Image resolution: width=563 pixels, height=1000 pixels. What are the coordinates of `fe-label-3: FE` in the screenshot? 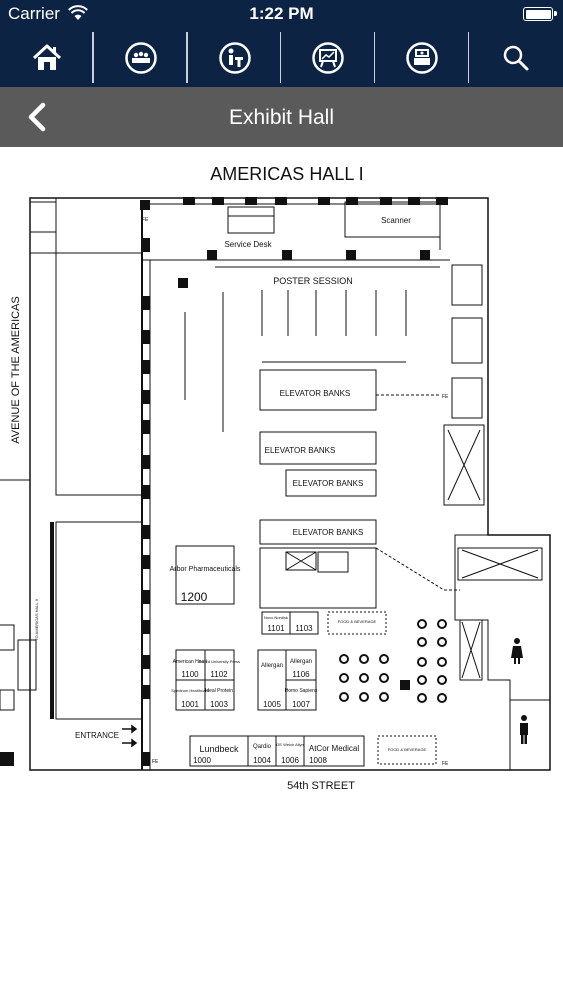 It's located at (155, 762).